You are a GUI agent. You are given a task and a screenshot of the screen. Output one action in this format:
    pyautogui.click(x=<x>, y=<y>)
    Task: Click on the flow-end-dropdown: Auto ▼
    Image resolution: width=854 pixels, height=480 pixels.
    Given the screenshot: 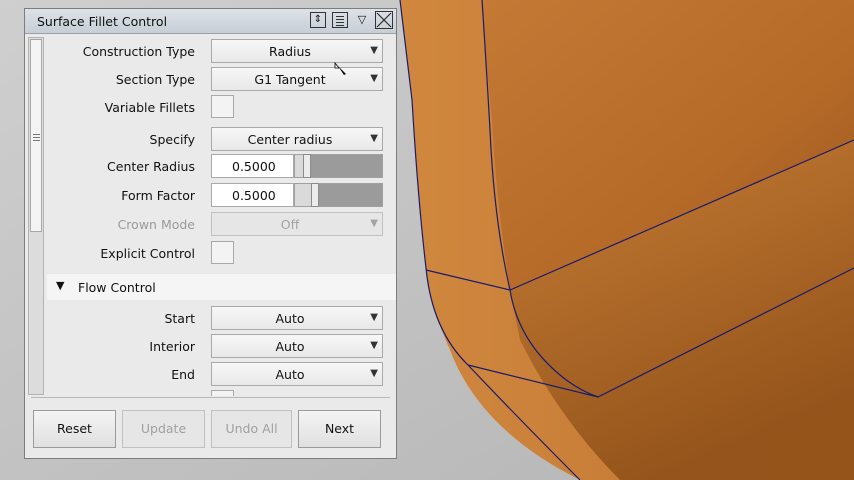 What is the action you would take?
    pyautogui.click(x=297, y=374)
    